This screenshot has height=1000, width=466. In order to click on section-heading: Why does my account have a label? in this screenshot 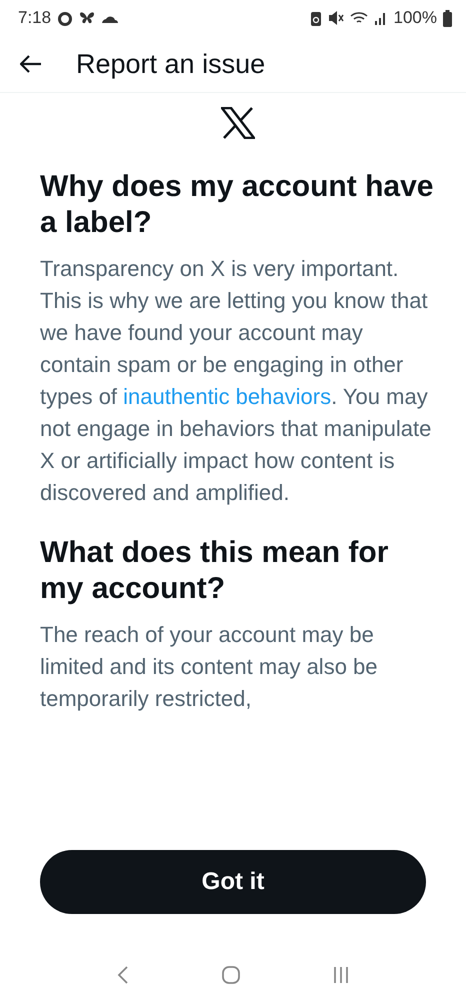, I will do `click(237, 205)`.